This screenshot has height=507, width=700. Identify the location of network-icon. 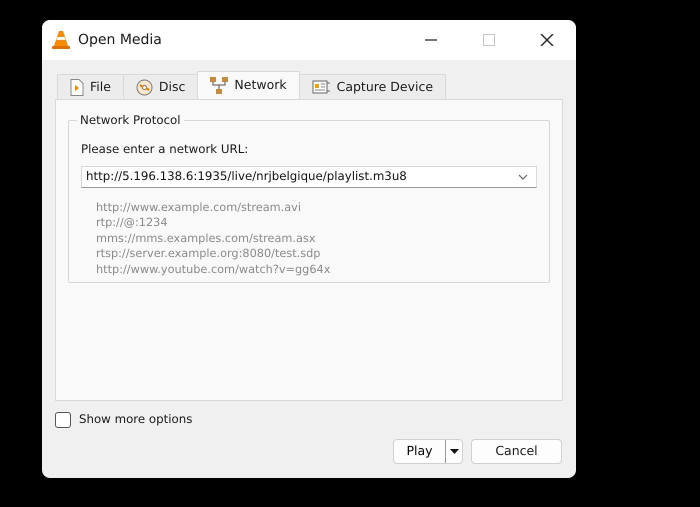
(219, 85).